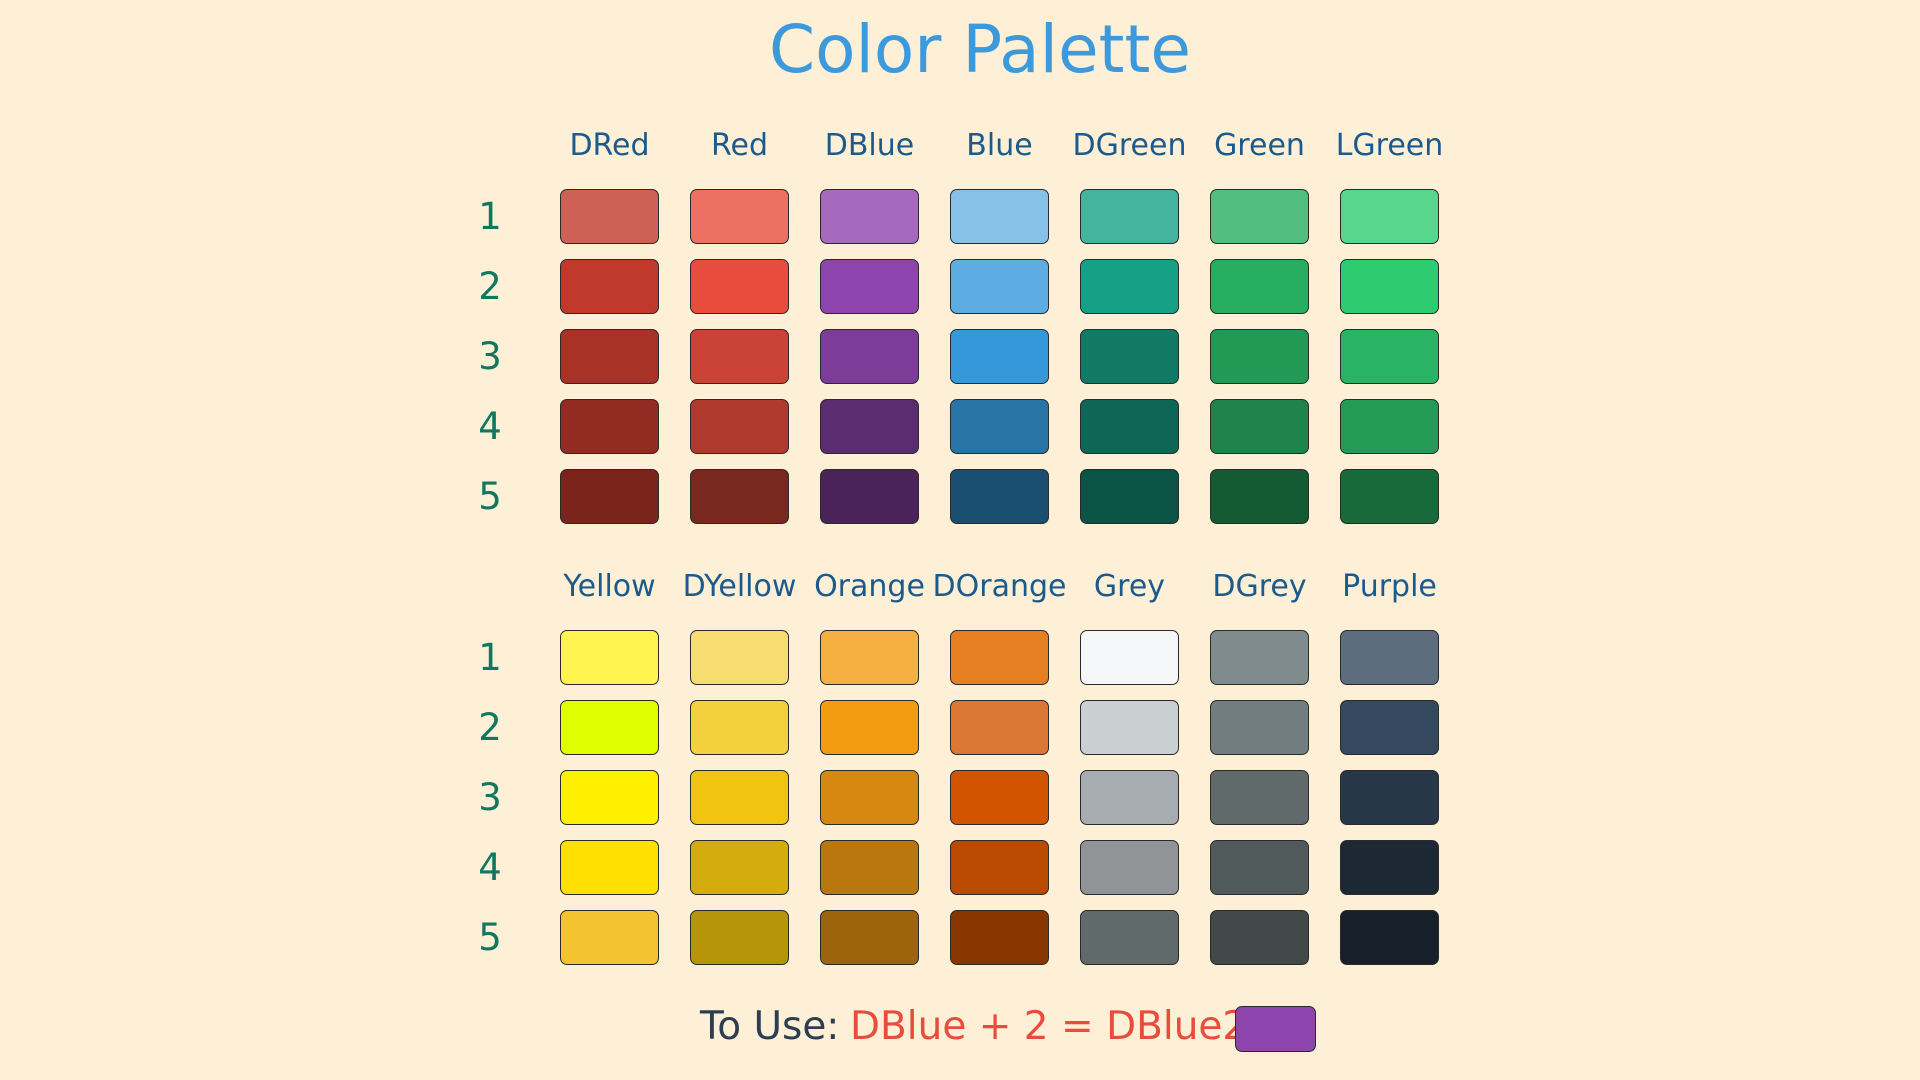 This screenshot has height=1080, width=1920. Describe the element at coordinates (1259, 586) in the screenshot. I see `column-header-dgrey: DGrey` at that location.